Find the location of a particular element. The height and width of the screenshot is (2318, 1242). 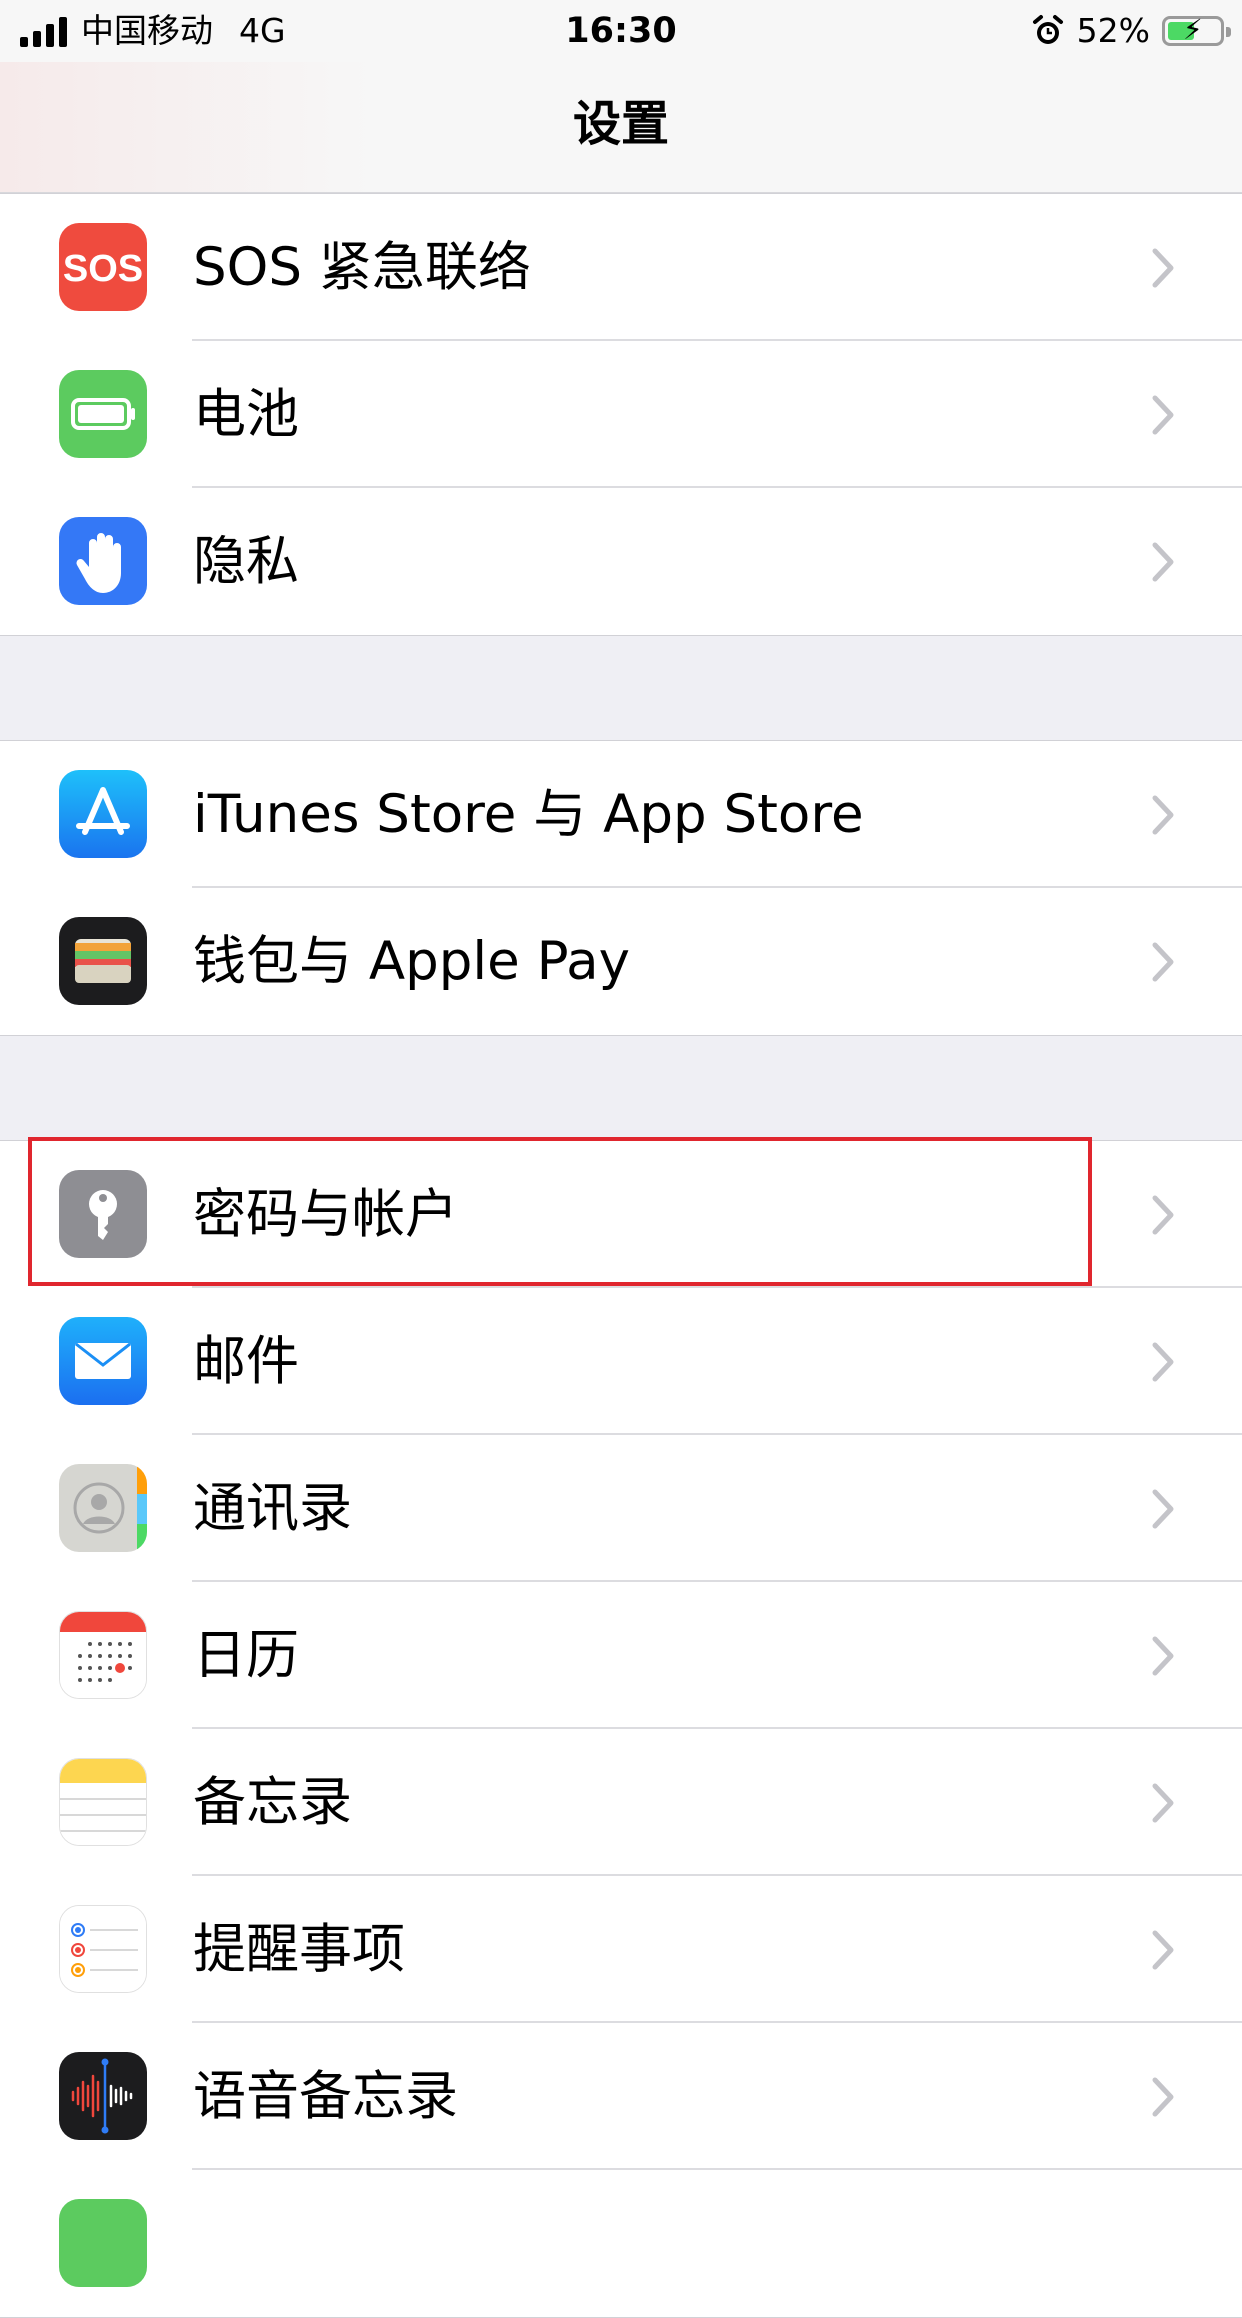

reminders-icon is located at coordinates (103, 1949).